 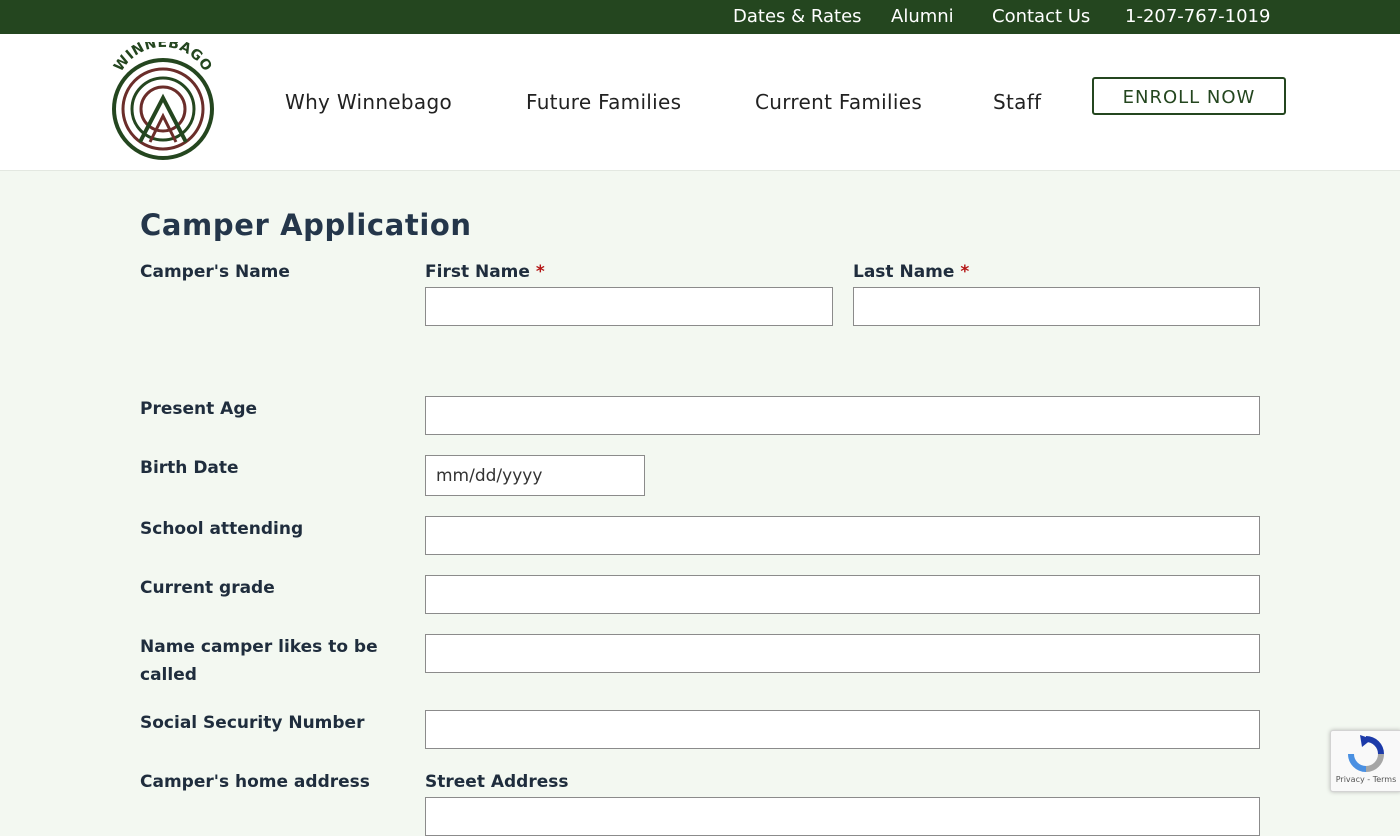 I want to click on topbar-link-dates-rates: Dates & Rates, so click(x=797, y=17).